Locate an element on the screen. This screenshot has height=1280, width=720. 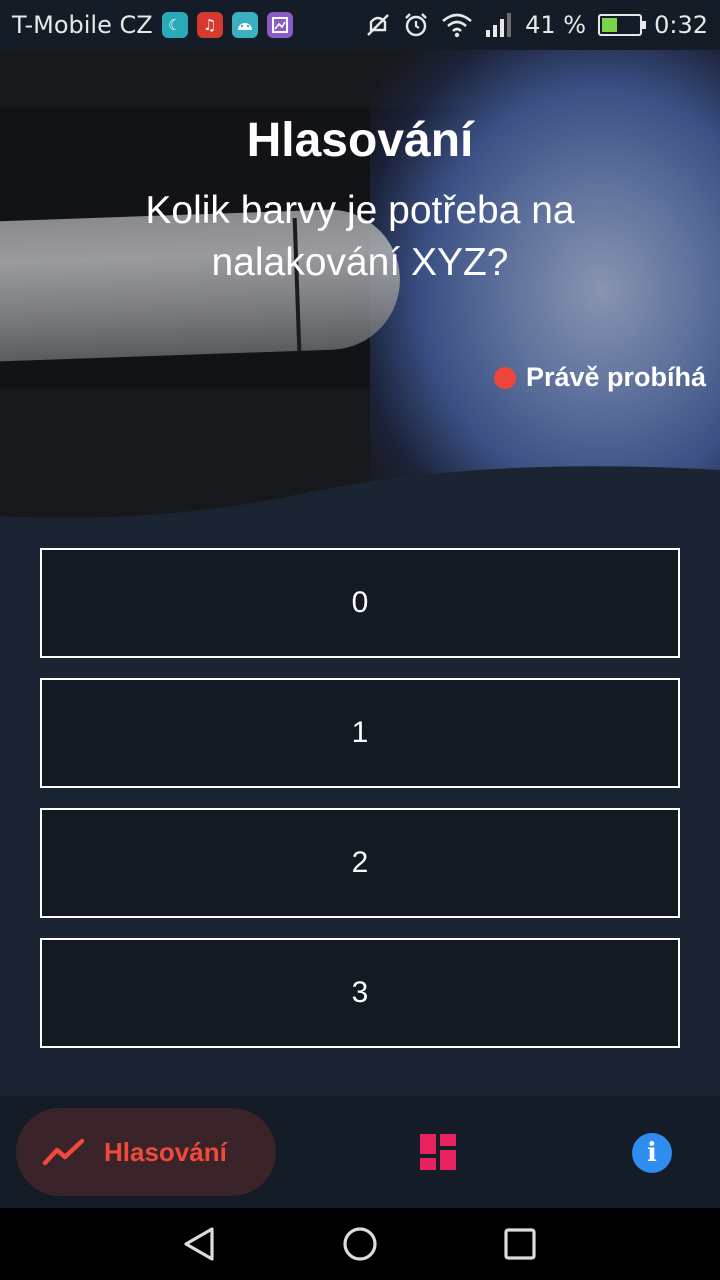
status-icons: 41 % 0:32 is located at coordinates (536, 25).